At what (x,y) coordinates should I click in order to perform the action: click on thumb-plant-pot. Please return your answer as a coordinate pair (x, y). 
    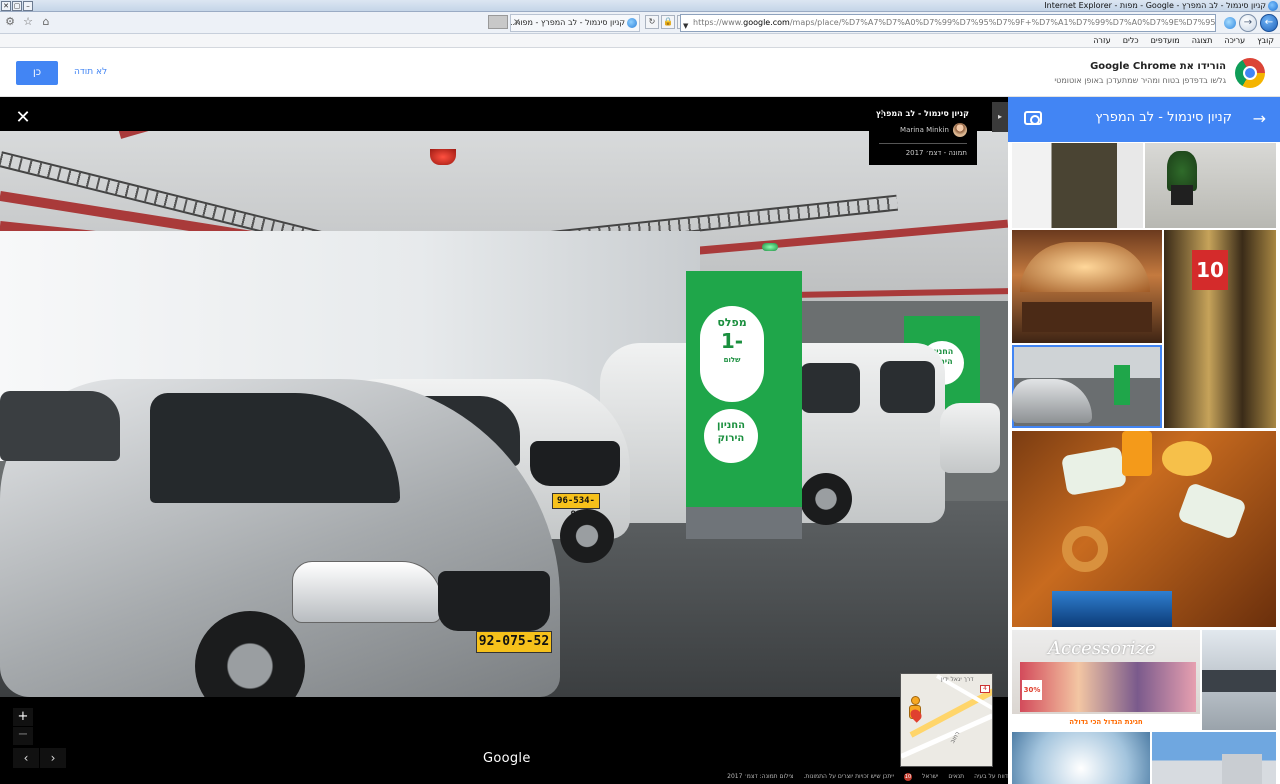
    Looking at the image, I should click on (1182, 195).